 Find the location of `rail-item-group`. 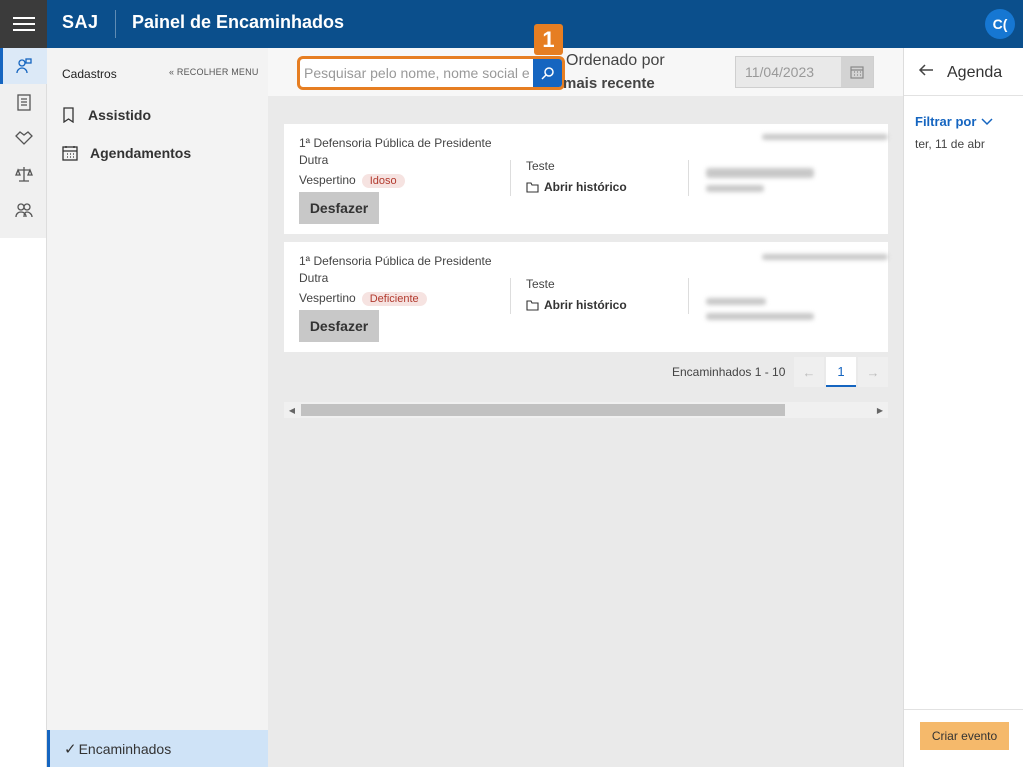

rail-item-group is located at coordinates (23, 210).